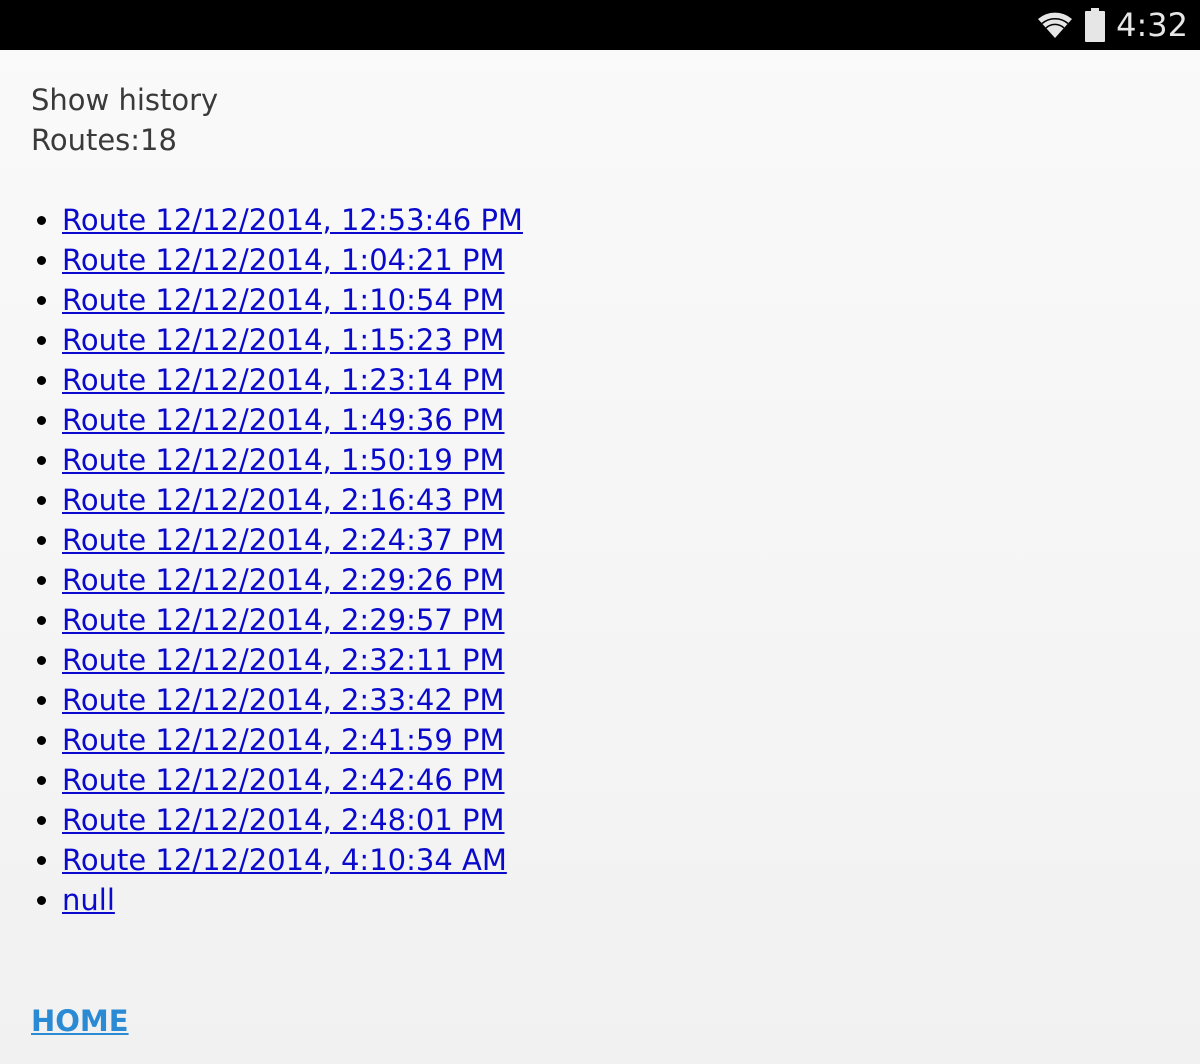 This screenshot has height=1064, width=1200. I want to click on status-bar: 4:32, so click(600, 25).